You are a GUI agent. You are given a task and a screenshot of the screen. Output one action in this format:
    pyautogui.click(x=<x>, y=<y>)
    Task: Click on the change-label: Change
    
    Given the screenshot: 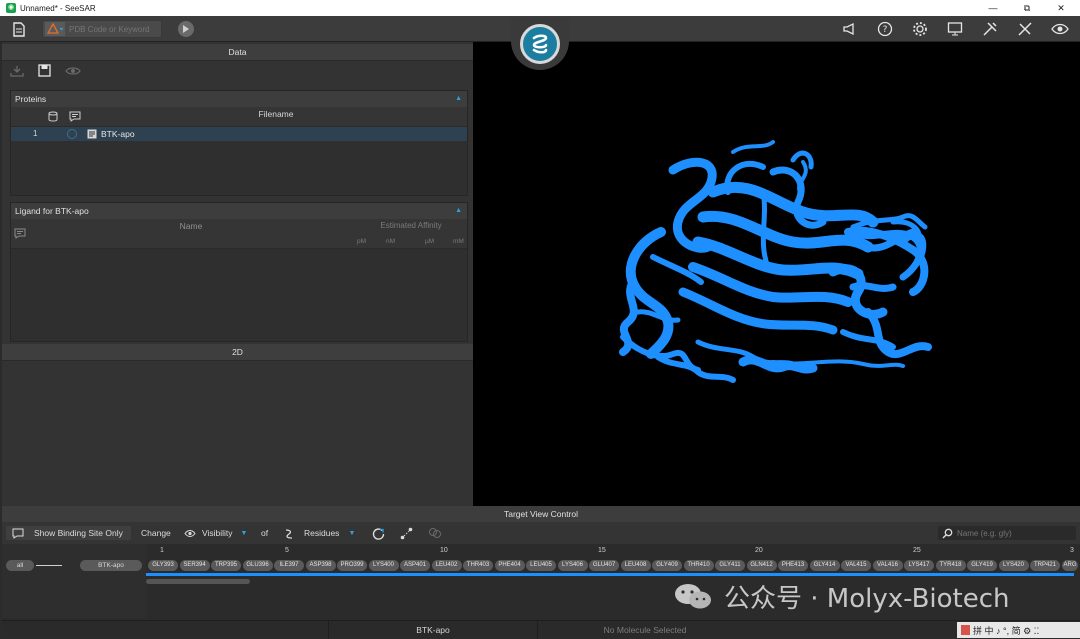 What is the action you would take?
    pyautogui.click(x=156, y=533)
    